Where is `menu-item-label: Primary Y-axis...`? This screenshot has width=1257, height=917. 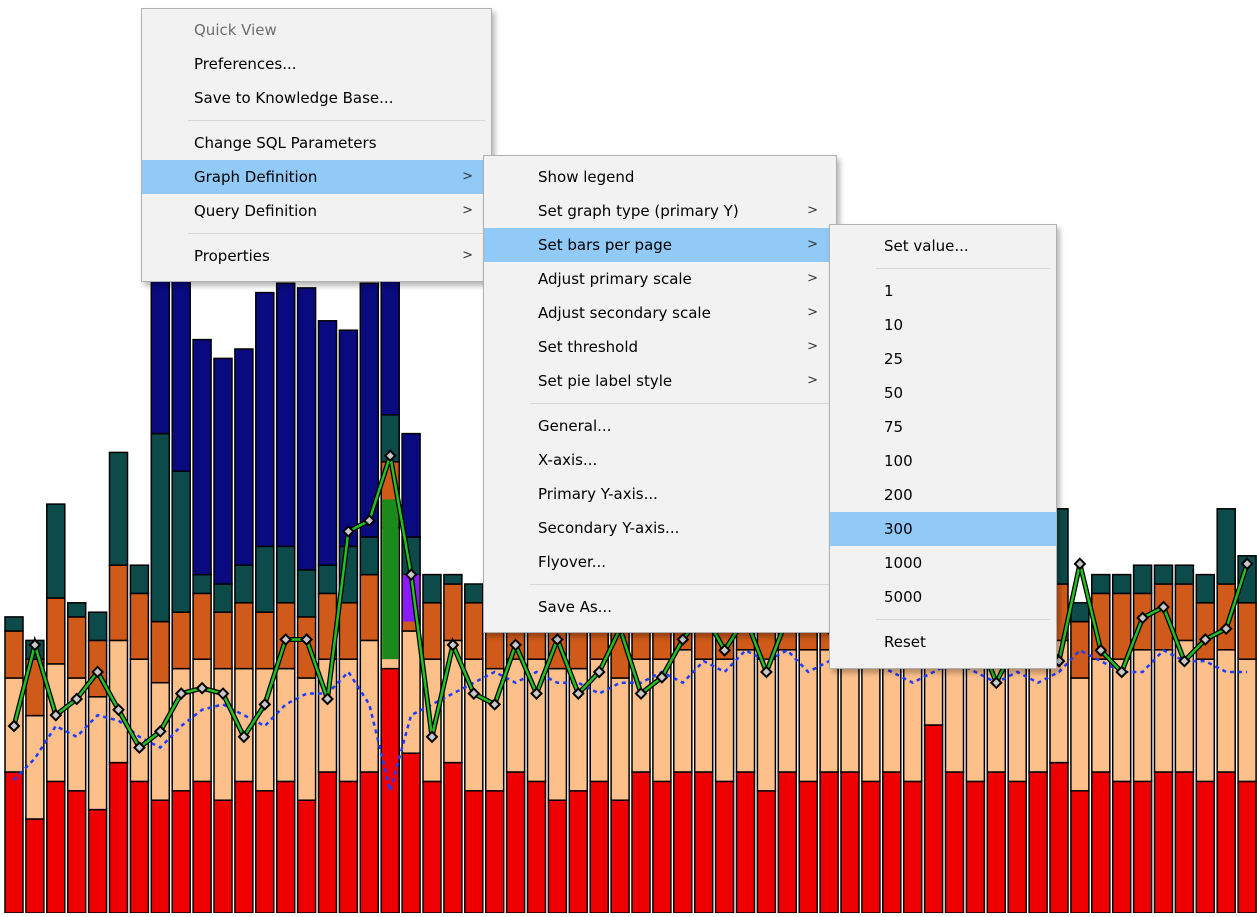 menu-item-label: Primary Y-axis... is located at coordinates (598, 494).